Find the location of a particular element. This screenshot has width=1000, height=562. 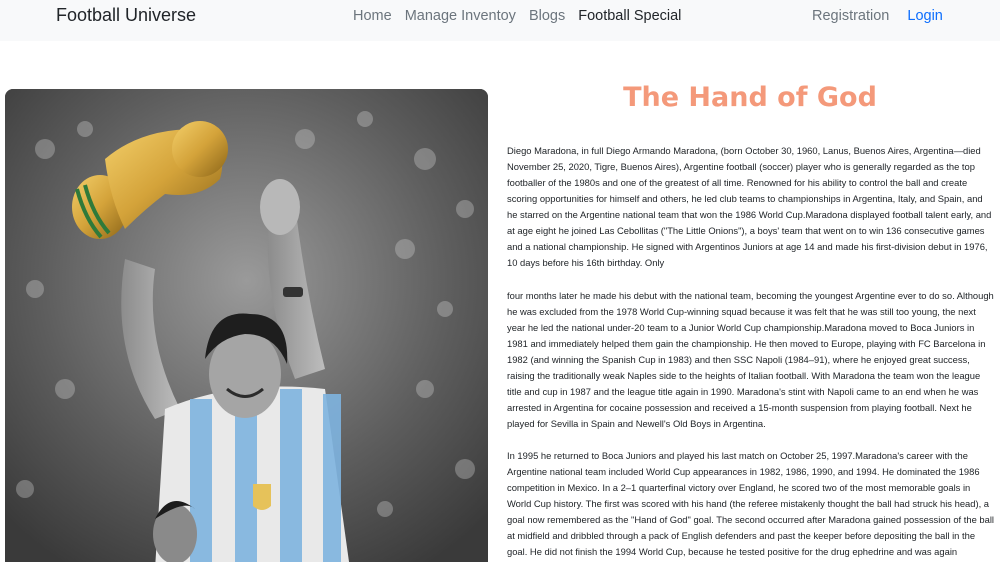

raised-hand-shape is located at coordinates (280, 207).